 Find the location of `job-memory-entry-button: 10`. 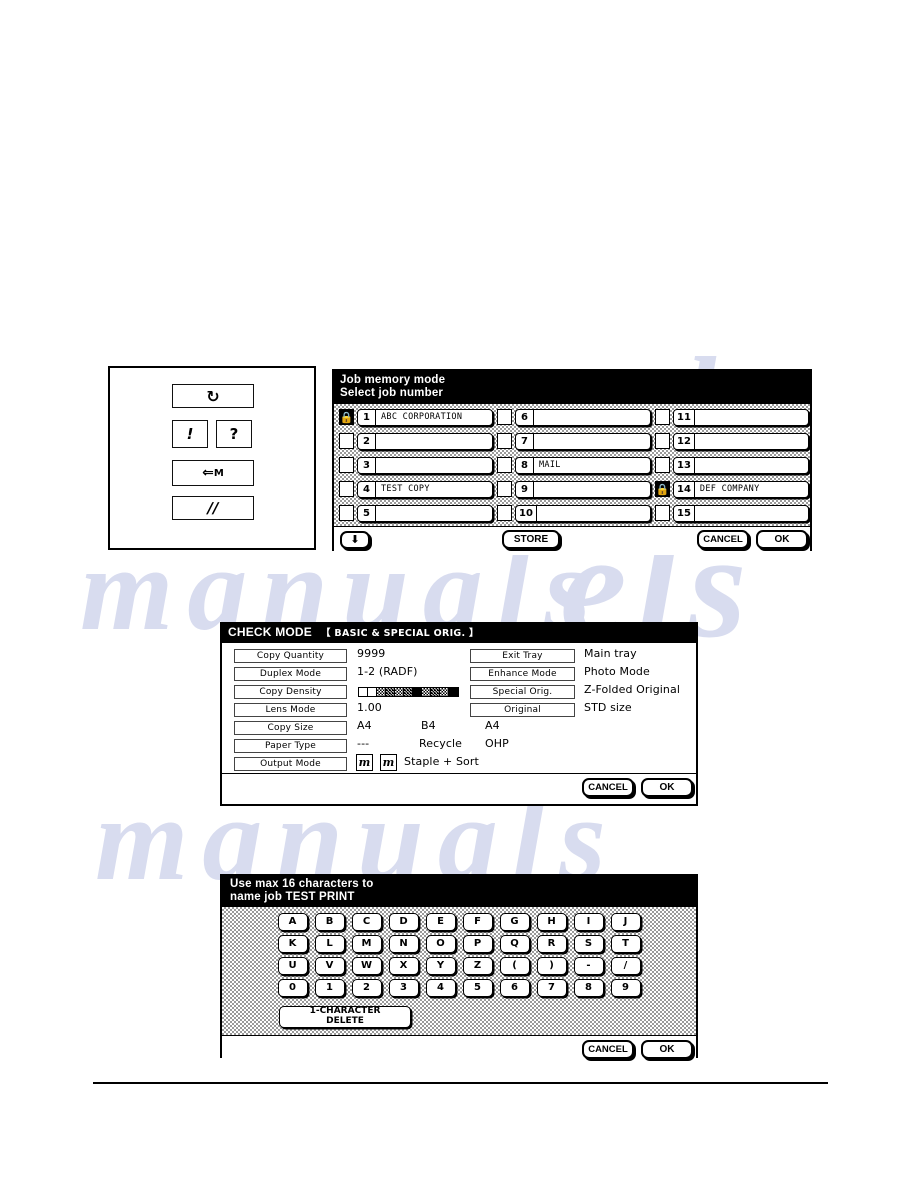

job-memory-entry-button: 10 is located at coordinates (583, 513).